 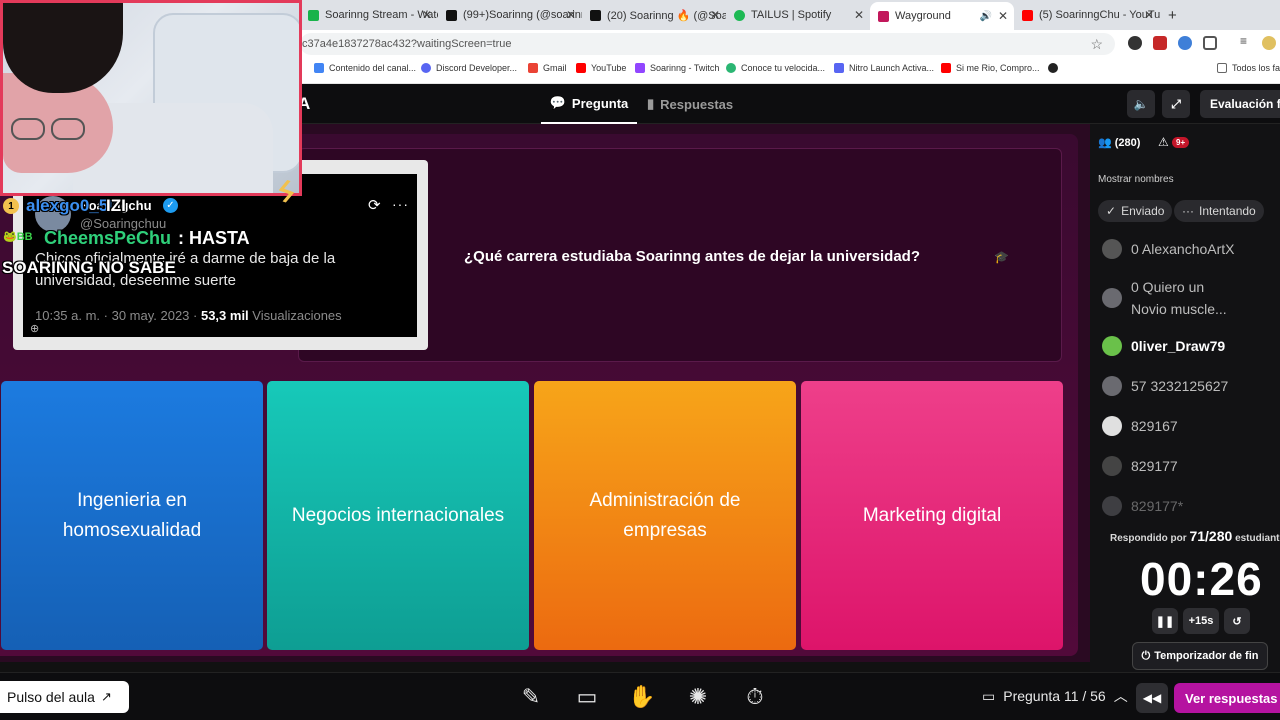 What do you see at coordinates (1087, 15) in the screenshot?
I see `browser-tab: (5) SoarinngChu - YouTub ✕` at bounding box center [1087, 15].